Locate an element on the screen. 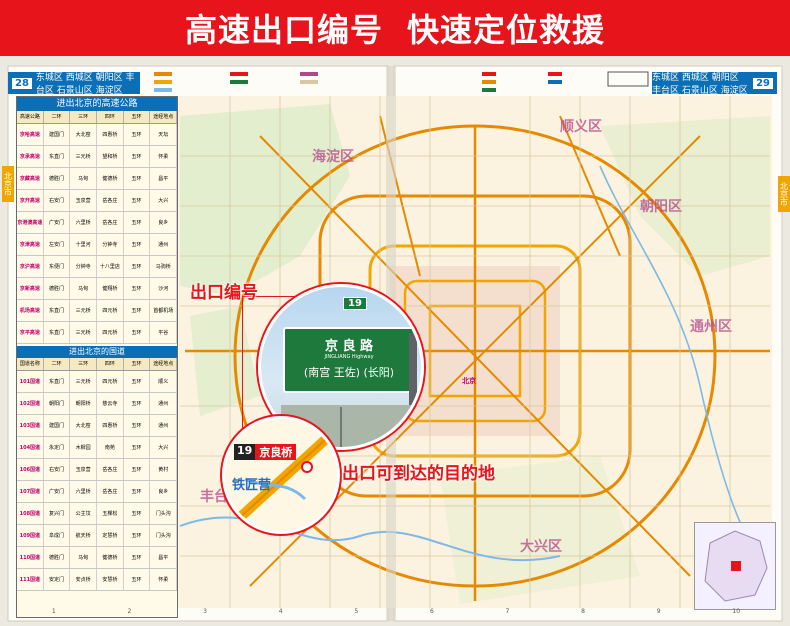 The width and height of the screenshot is (790, 626). table-cell: 阜成门 is located at coordinates (57, 535).